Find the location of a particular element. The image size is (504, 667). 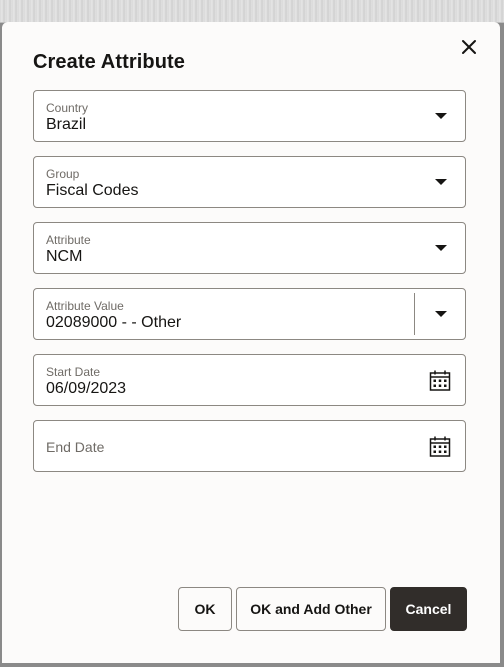

start-date-input: 06/09/2023 is located at coordinates (86, 389).